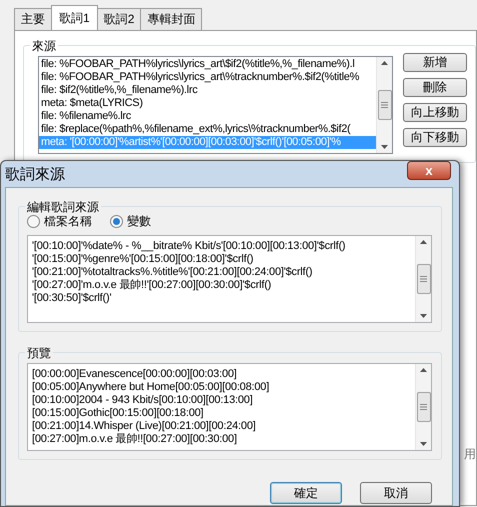  Describe the element at coordinates (435, 112) in the screenshot. I see `side-button: 向上移動` at that location.